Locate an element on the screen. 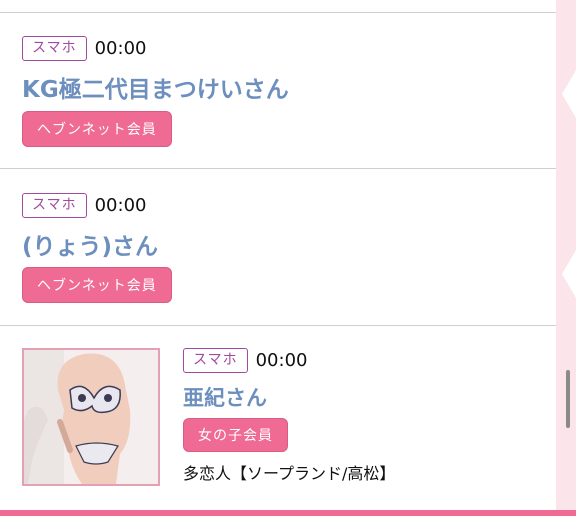 The width and height of the screenshot is (576, 516). divider is located at coordinates (278, 325).